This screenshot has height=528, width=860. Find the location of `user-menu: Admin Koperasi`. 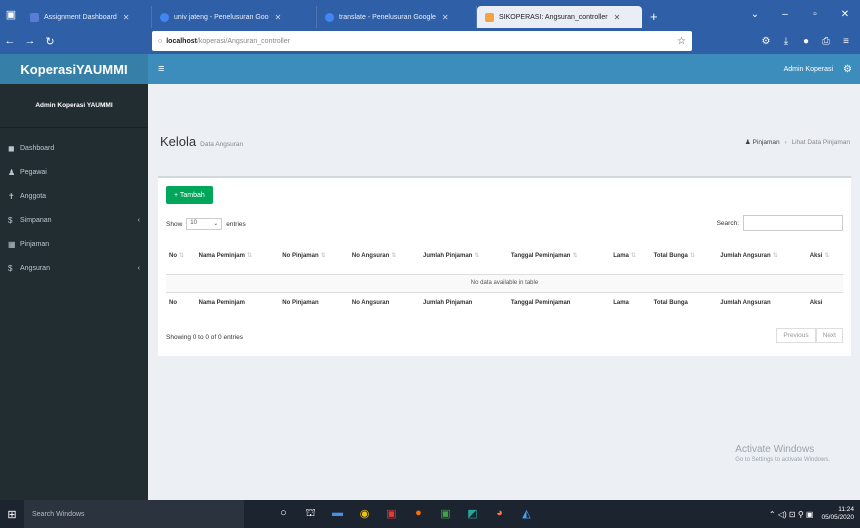

user-menu: Admin Koperasi is located at coordinates (808, 69).